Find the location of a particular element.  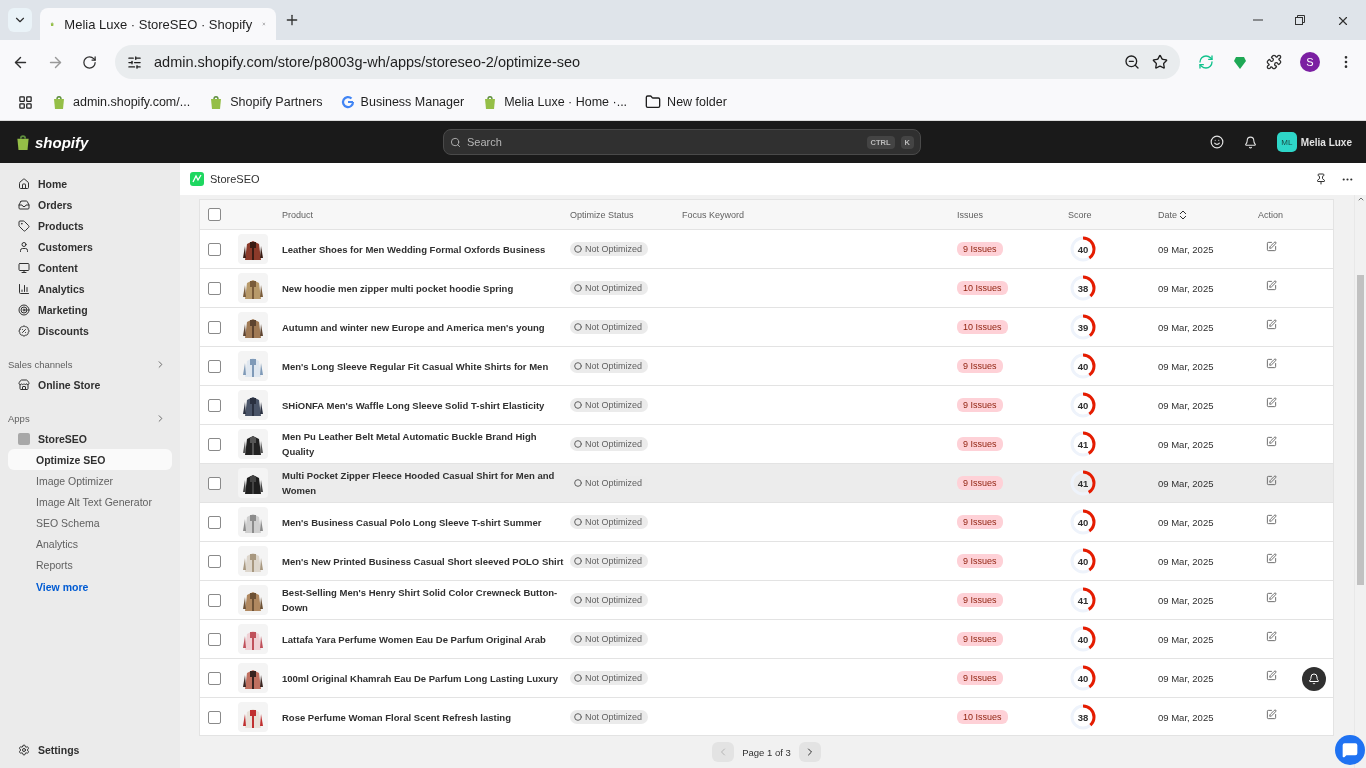

nav-item: Orders is located at coordinates (90, 204).